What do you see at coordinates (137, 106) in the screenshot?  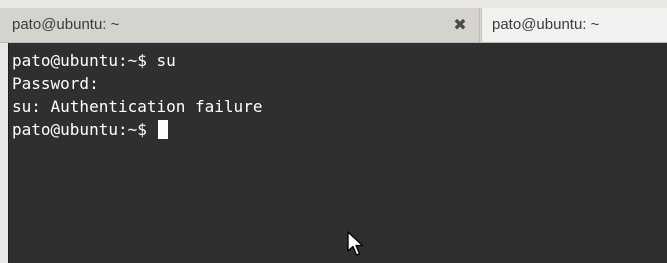 I see `terminal-line: su: Authentication failure` at bounding box center [137, 106].